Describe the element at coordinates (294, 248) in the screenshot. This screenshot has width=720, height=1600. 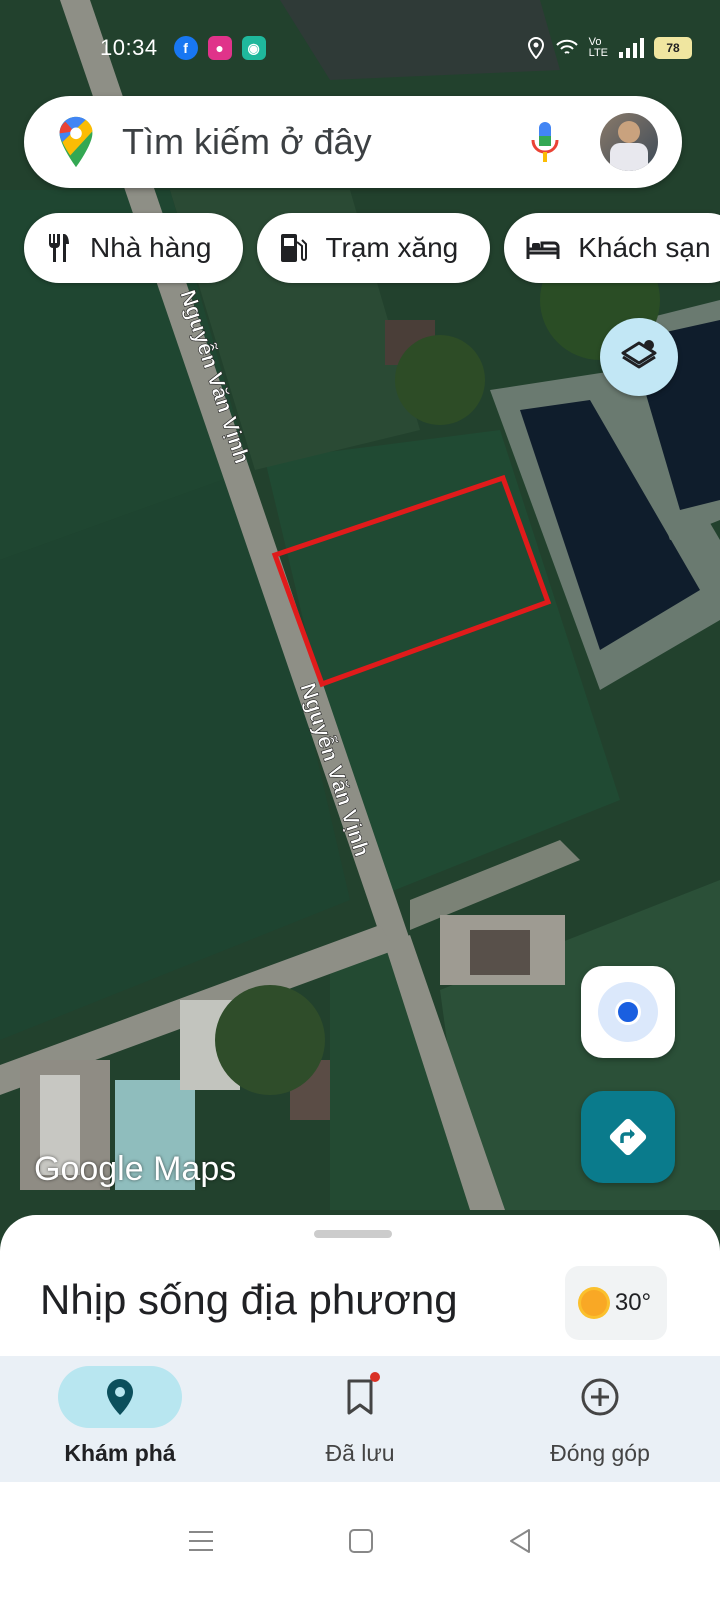
I see `gas-station-icon` at that location.